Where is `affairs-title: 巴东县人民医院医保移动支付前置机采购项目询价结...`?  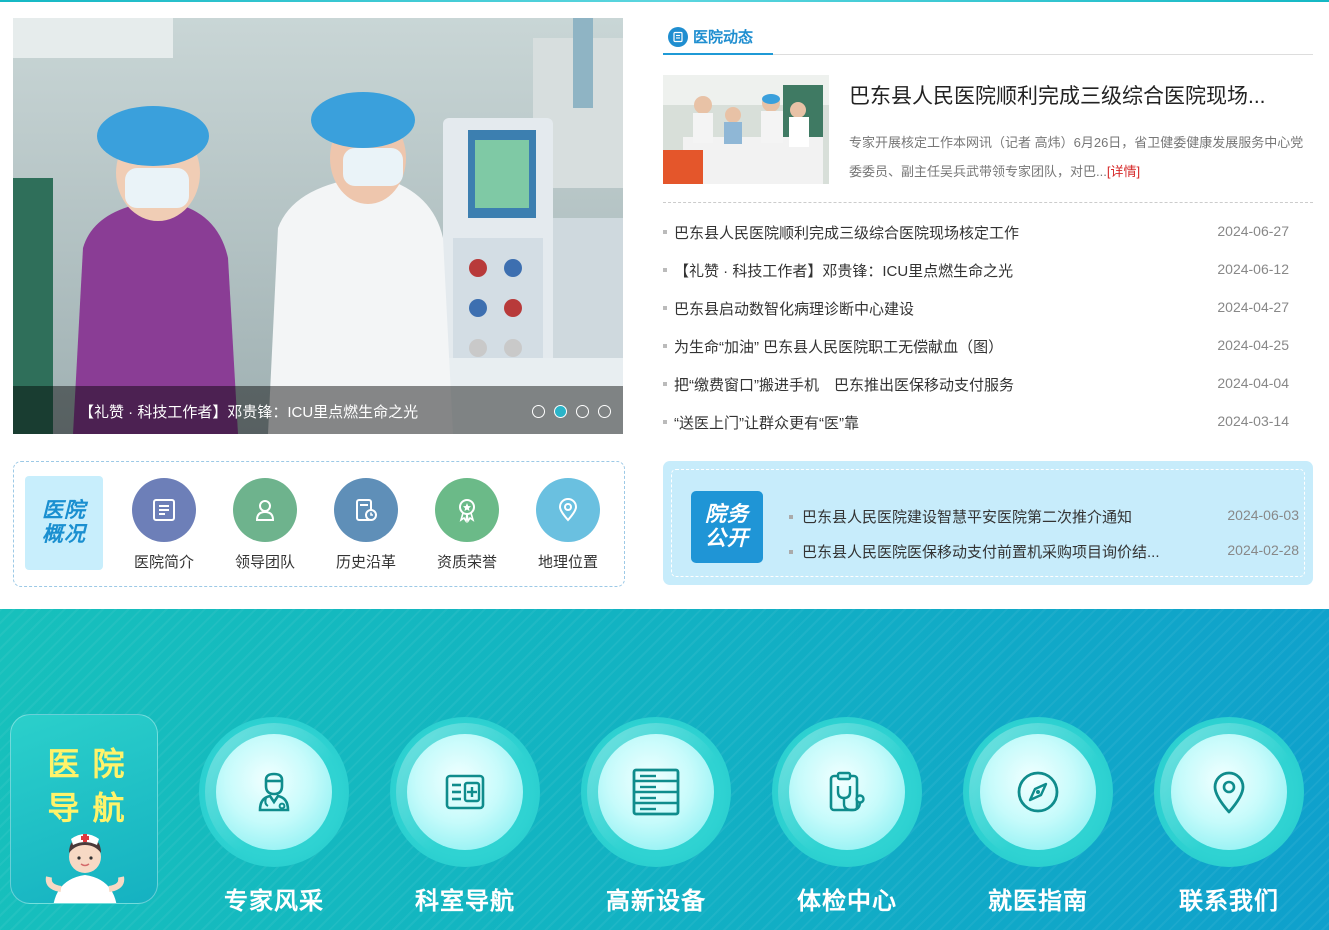
affairs-title: 巴东县人民医院医保移动支付前置机采购项目询价结... is located at coordinates (981, 551).